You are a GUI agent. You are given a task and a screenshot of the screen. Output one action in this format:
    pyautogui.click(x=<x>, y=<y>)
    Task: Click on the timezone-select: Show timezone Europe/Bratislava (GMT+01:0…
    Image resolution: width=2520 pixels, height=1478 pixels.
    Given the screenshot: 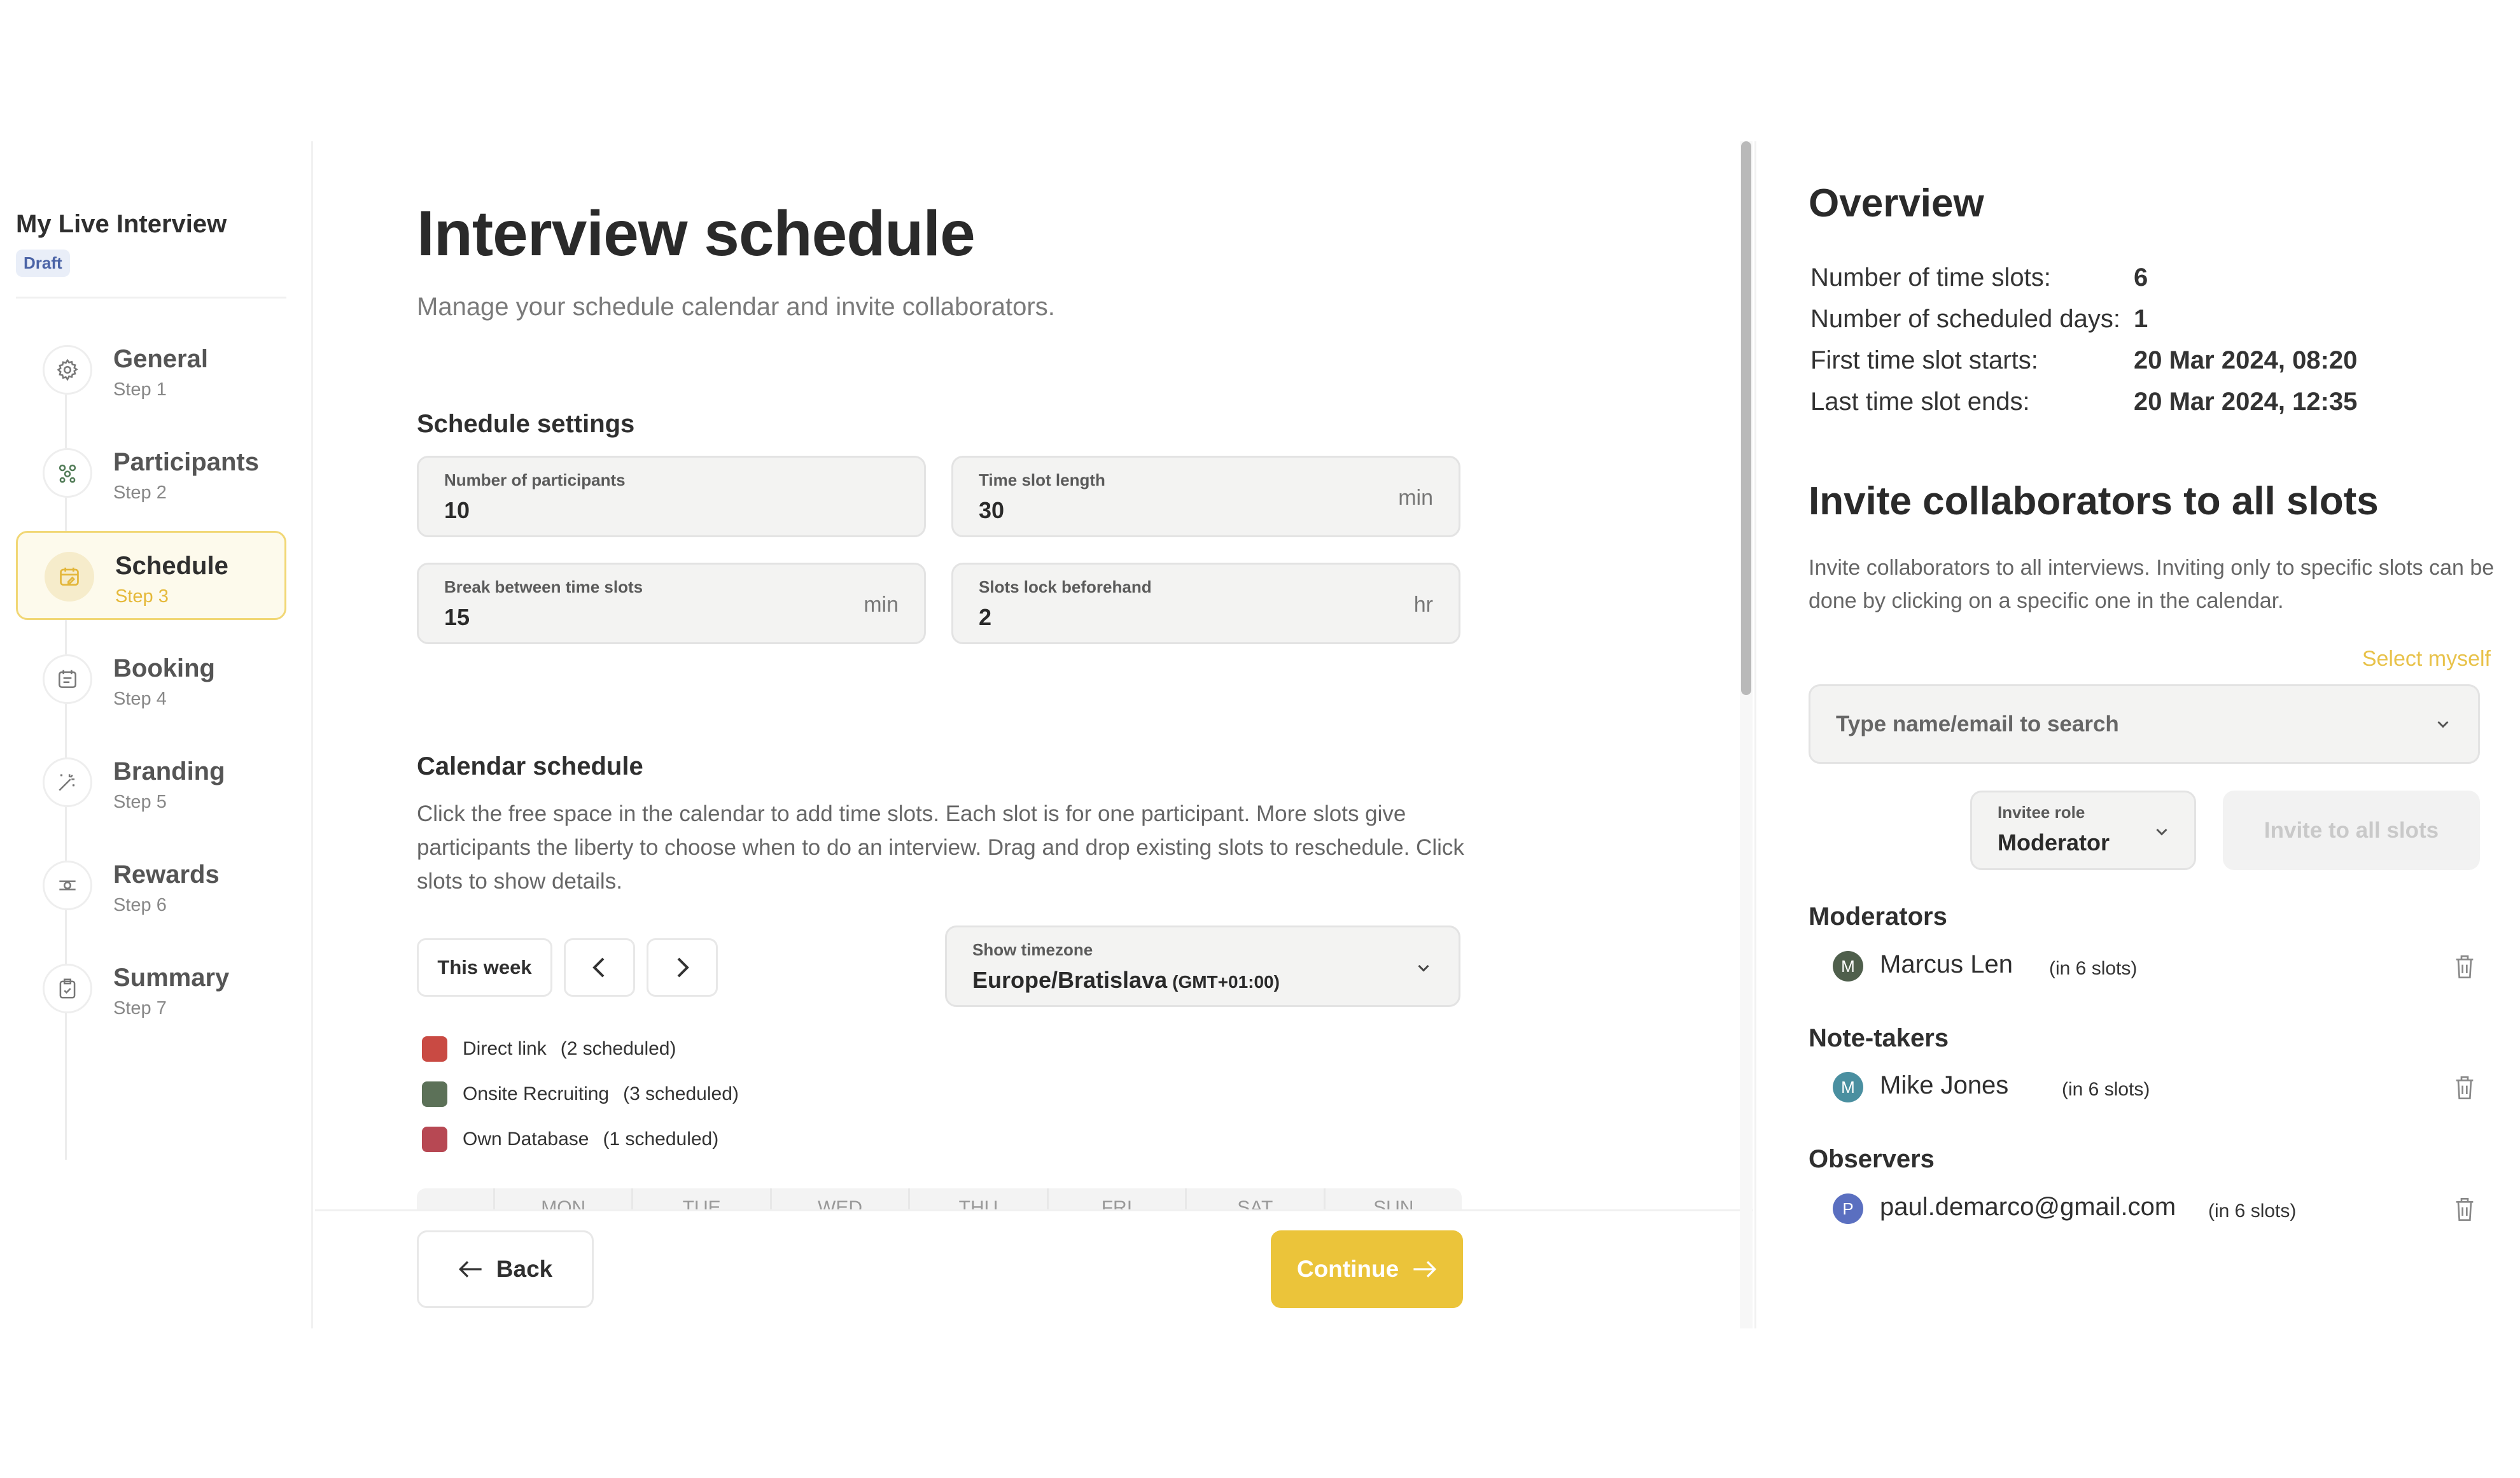 What is the action you would take?
    pyautogui.click(x=1202, y=966)
    